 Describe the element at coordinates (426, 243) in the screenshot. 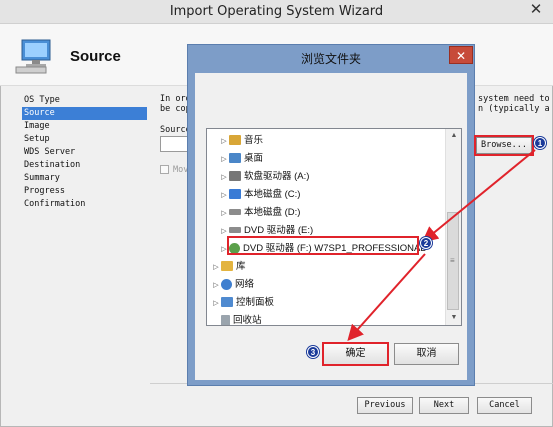

I see `step-badge-2: 2` at that location.